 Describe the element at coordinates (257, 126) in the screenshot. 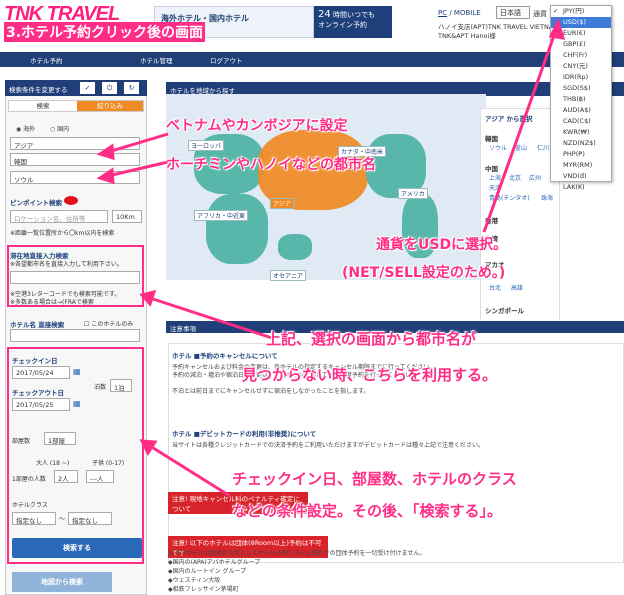

I see `annotation-country: ベトナムやカンボジアに設定` at that location.